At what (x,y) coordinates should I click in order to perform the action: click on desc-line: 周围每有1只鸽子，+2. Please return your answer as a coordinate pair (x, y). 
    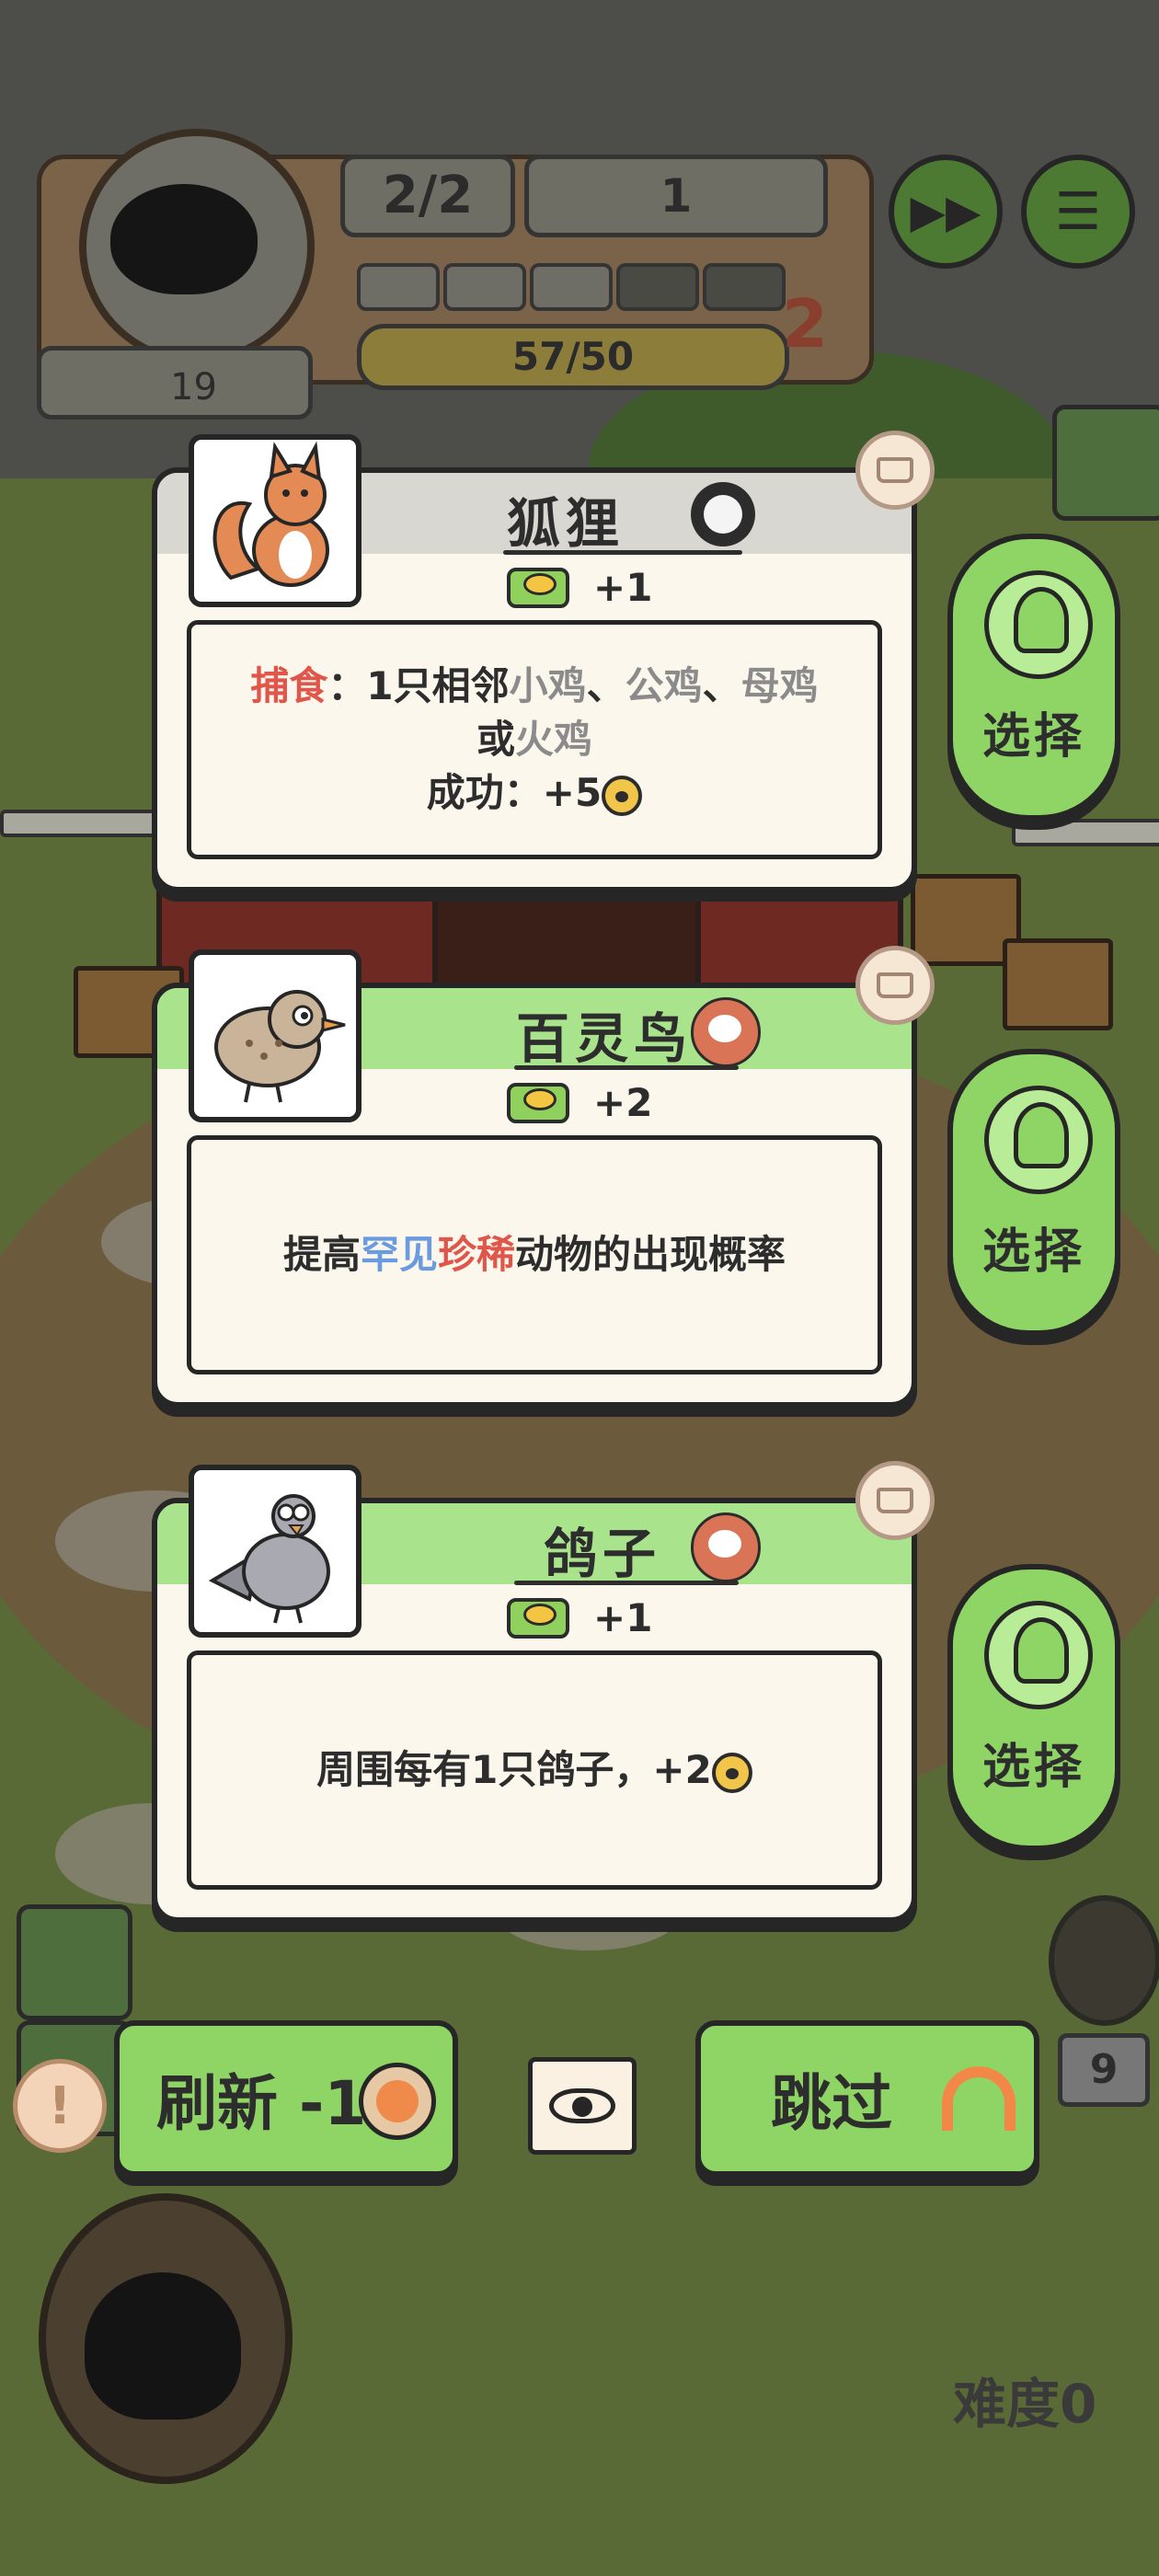
    Looking at the image, I should click on (534, 1770).